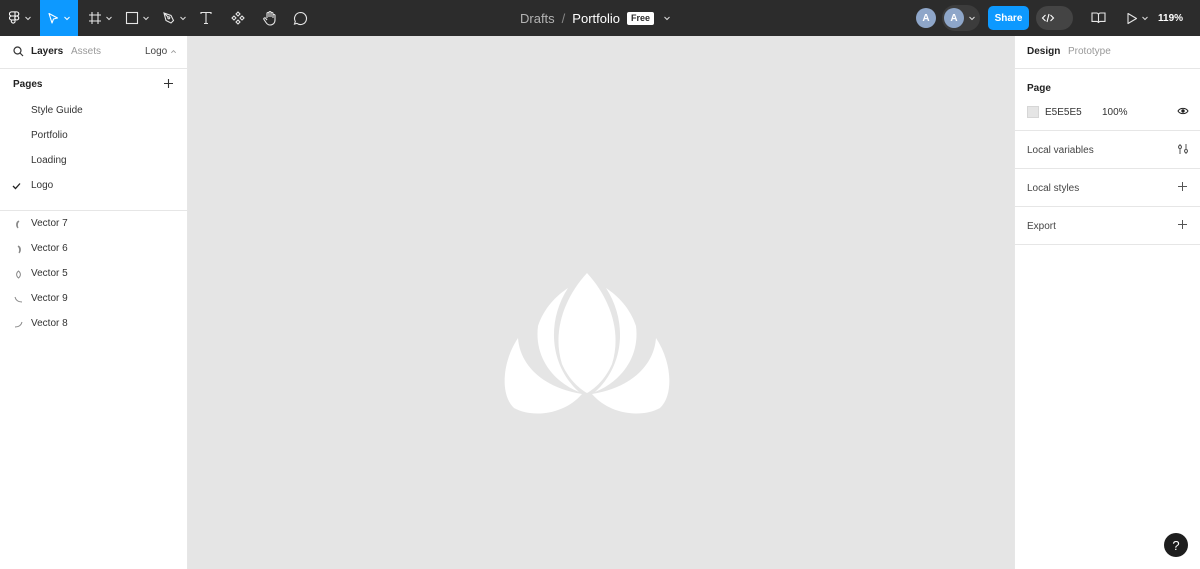 The height and width of the screenshot is (569, 1200). I want to click on page-item-portfolio: Portfolio, so click(93, 136).